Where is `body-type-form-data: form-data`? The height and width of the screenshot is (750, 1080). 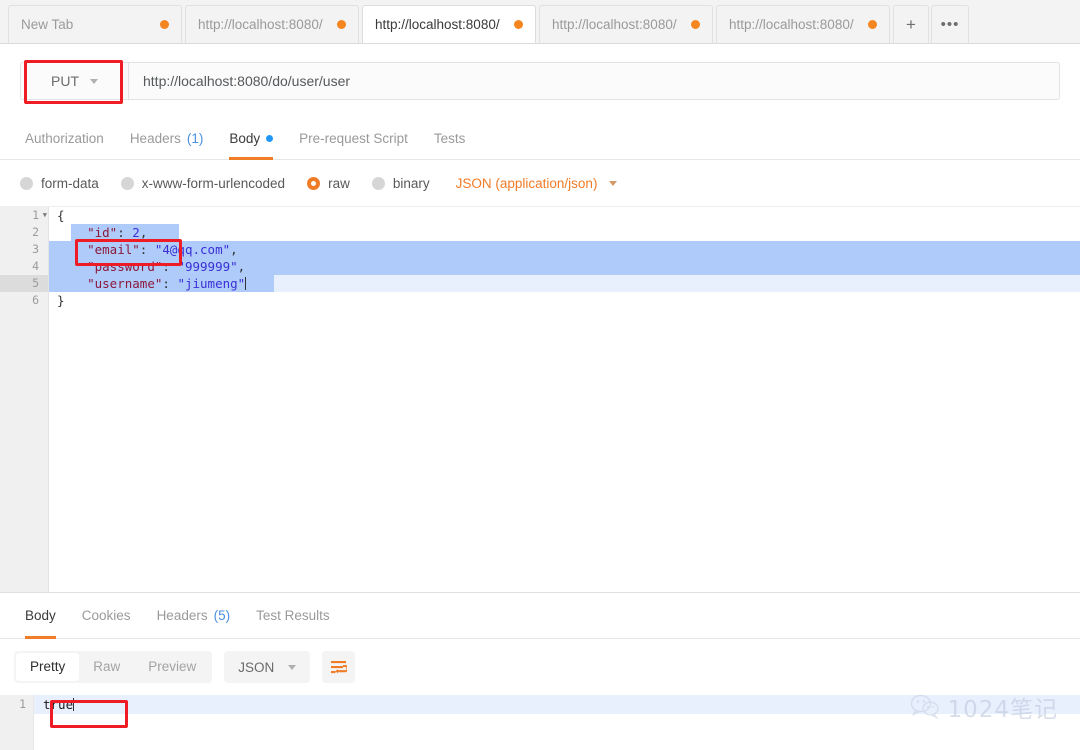 body-type-form-data: form-data is located at coordinates (59, 183).